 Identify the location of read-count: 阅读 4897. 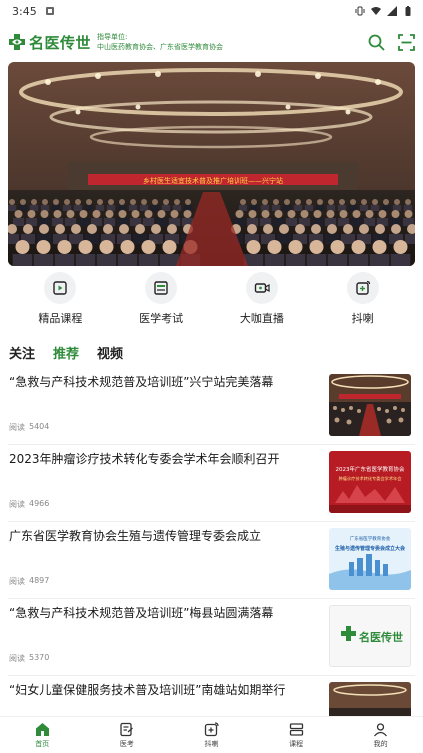
(29, 581).